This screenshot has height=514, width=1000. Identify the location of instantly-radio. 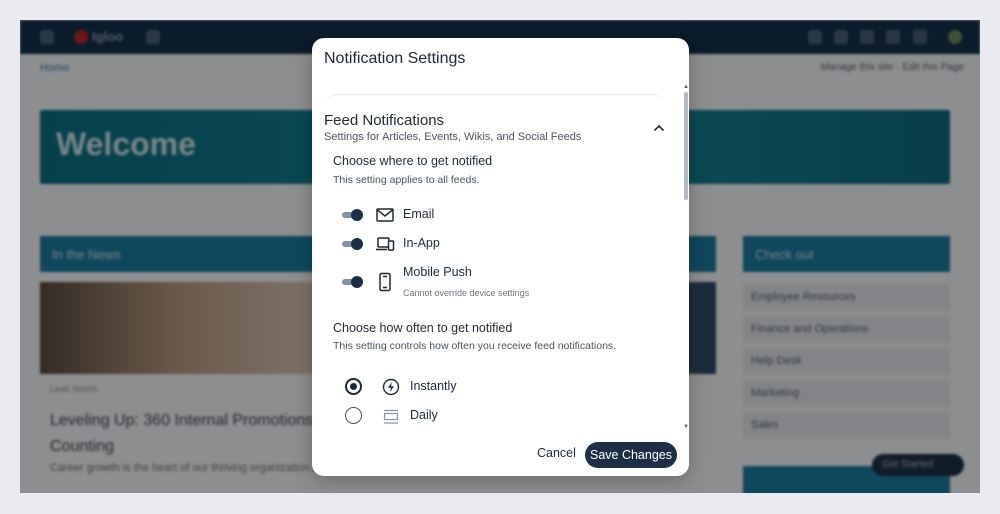
(353, 386).